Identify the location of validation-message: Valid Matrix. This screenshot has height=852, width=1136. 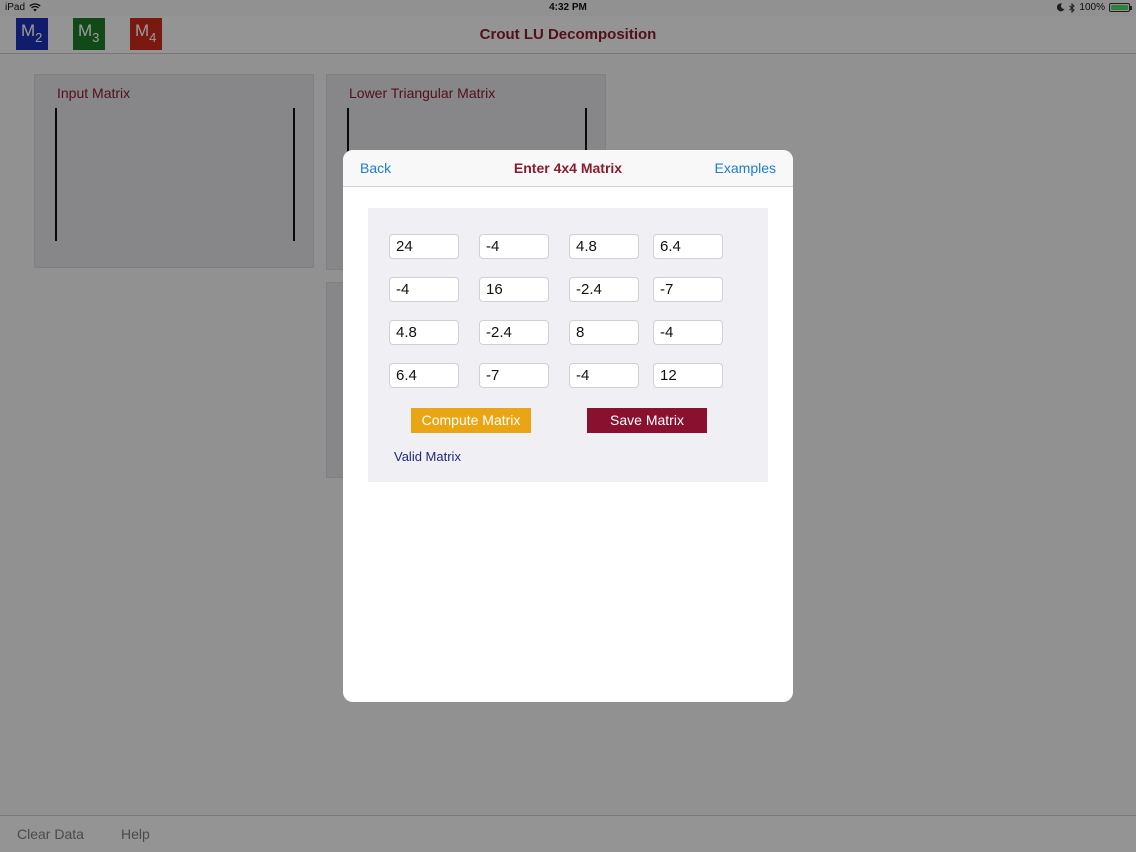
(427, 456).